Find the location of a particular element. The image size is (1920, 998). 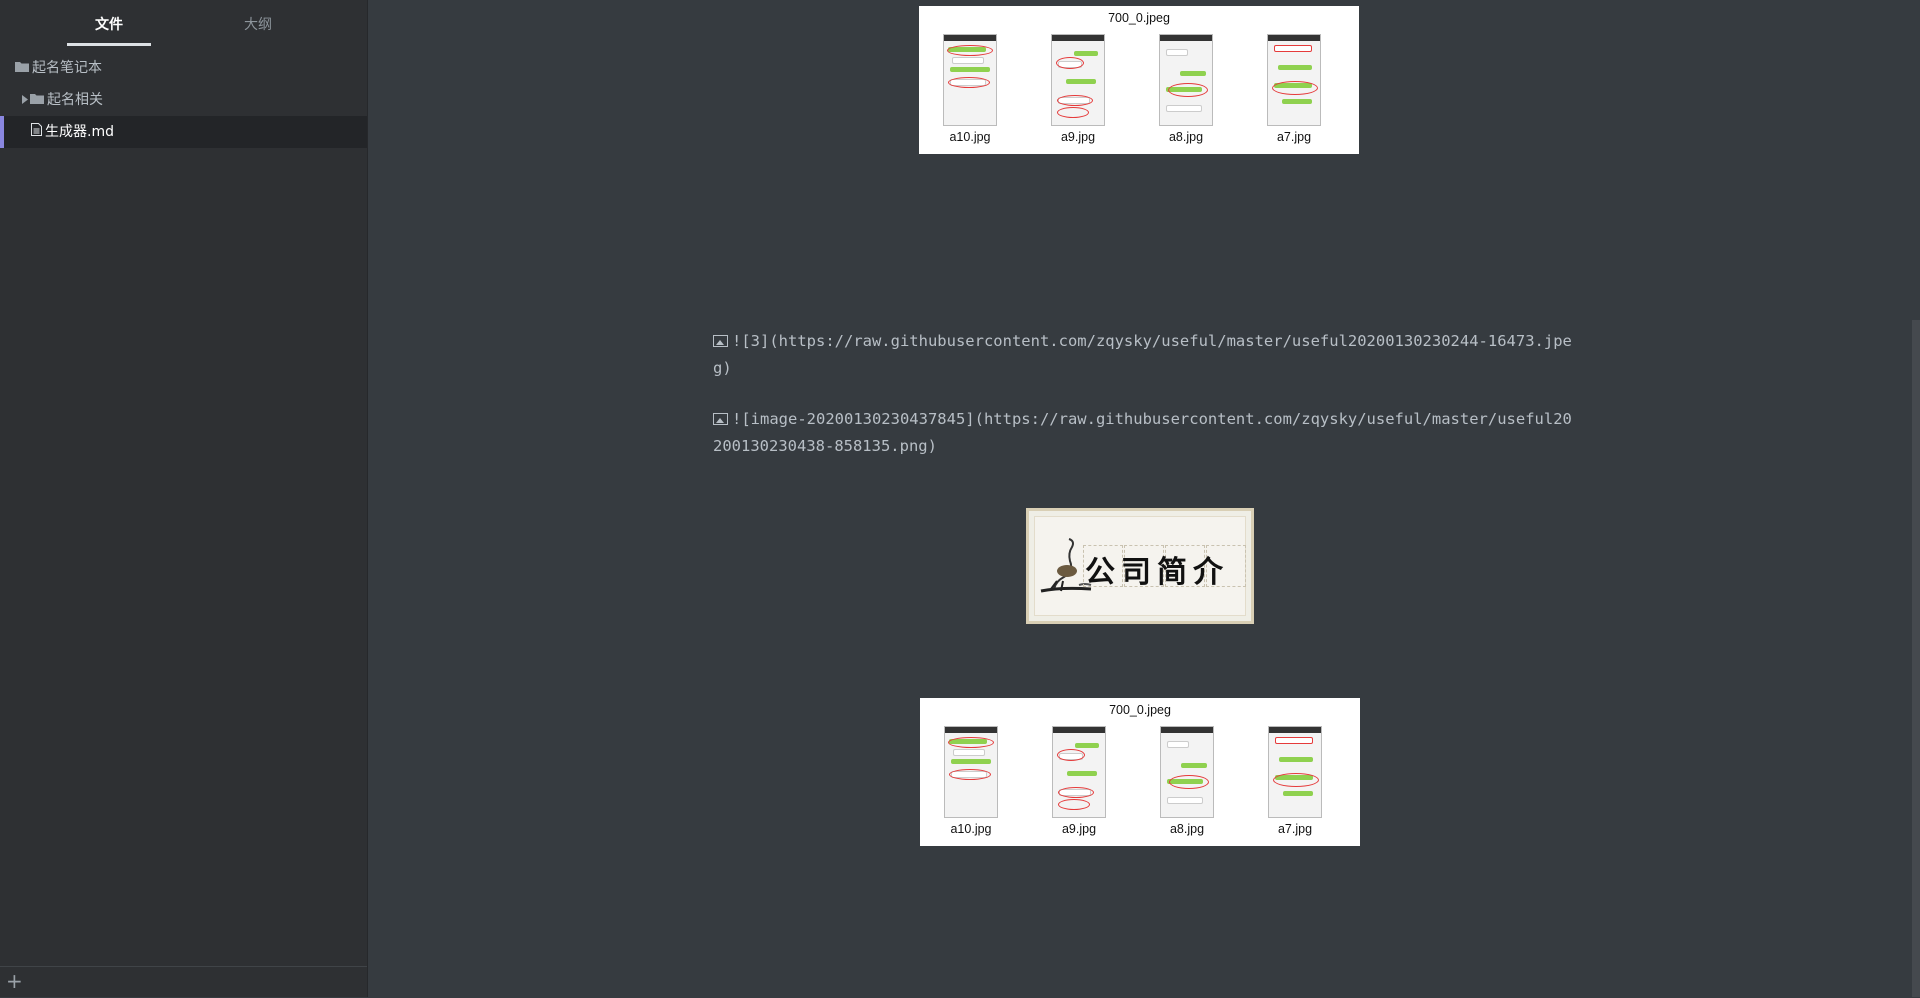

tree-item-notebook: 起名笔记本 is located at coordinates (58, 68).